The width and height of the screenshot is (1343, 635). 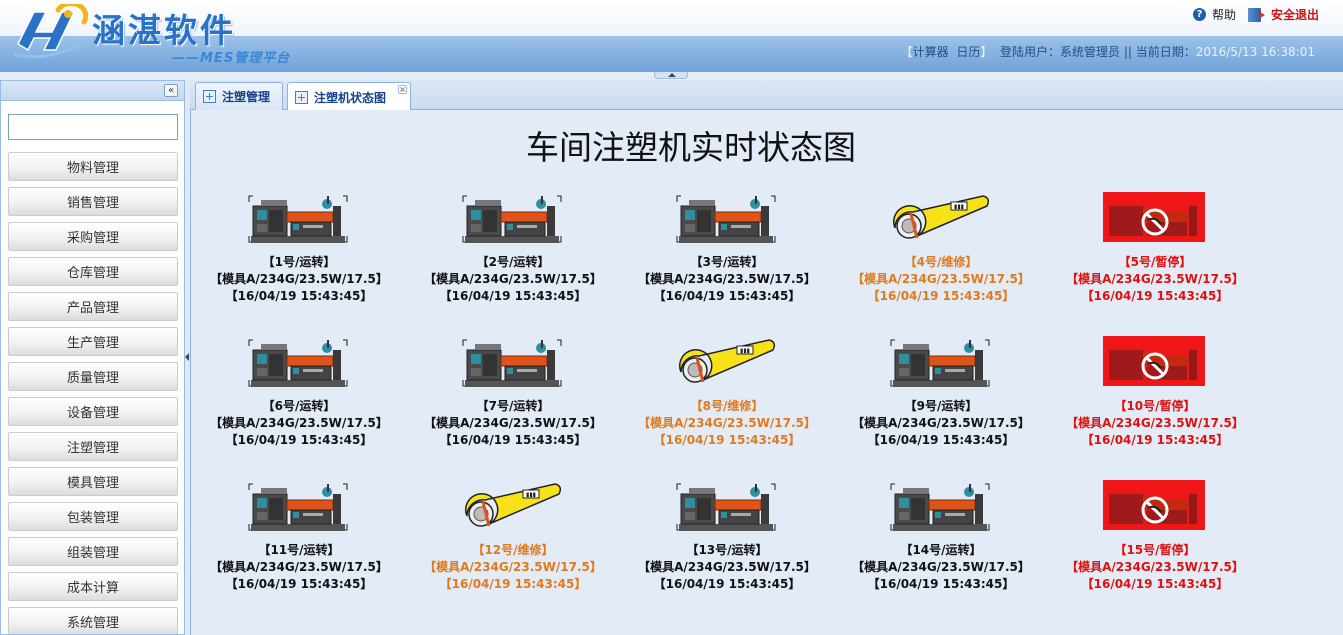 What do you see at coordinates (1256, 14) in the screenshot?
I see `exit-icon` at bounding box center [1256, 14].